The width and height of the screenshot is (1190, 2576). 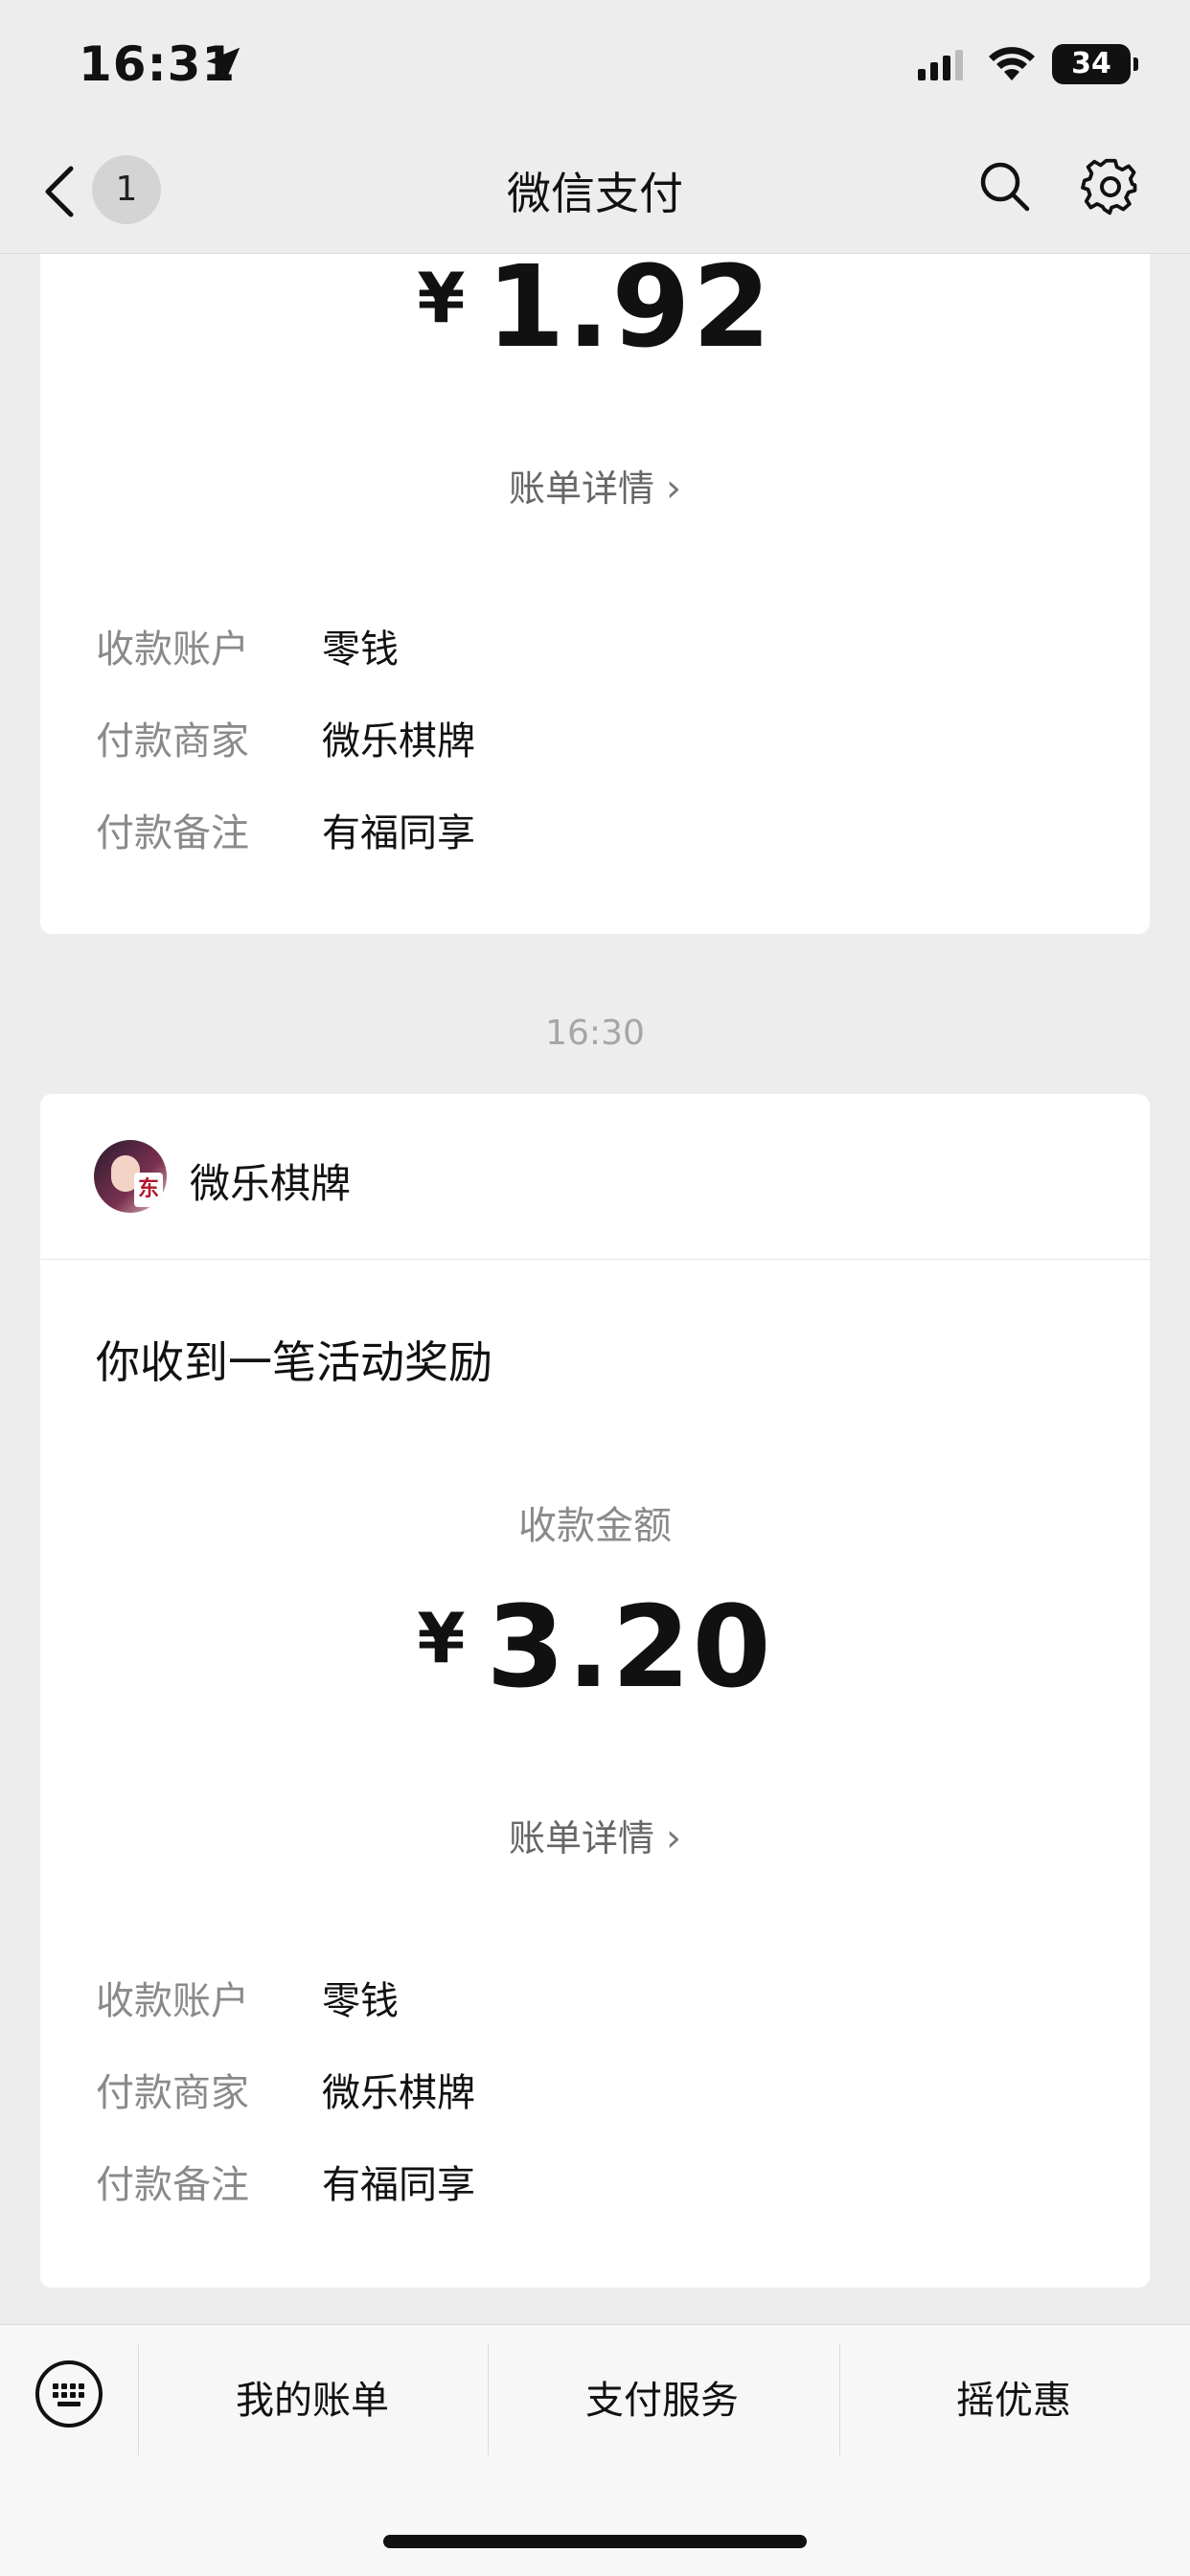 What do you see at coordinates (595, 2541) in the screenshot?
I see `home-indicator` at bounding box center [595, 2541].